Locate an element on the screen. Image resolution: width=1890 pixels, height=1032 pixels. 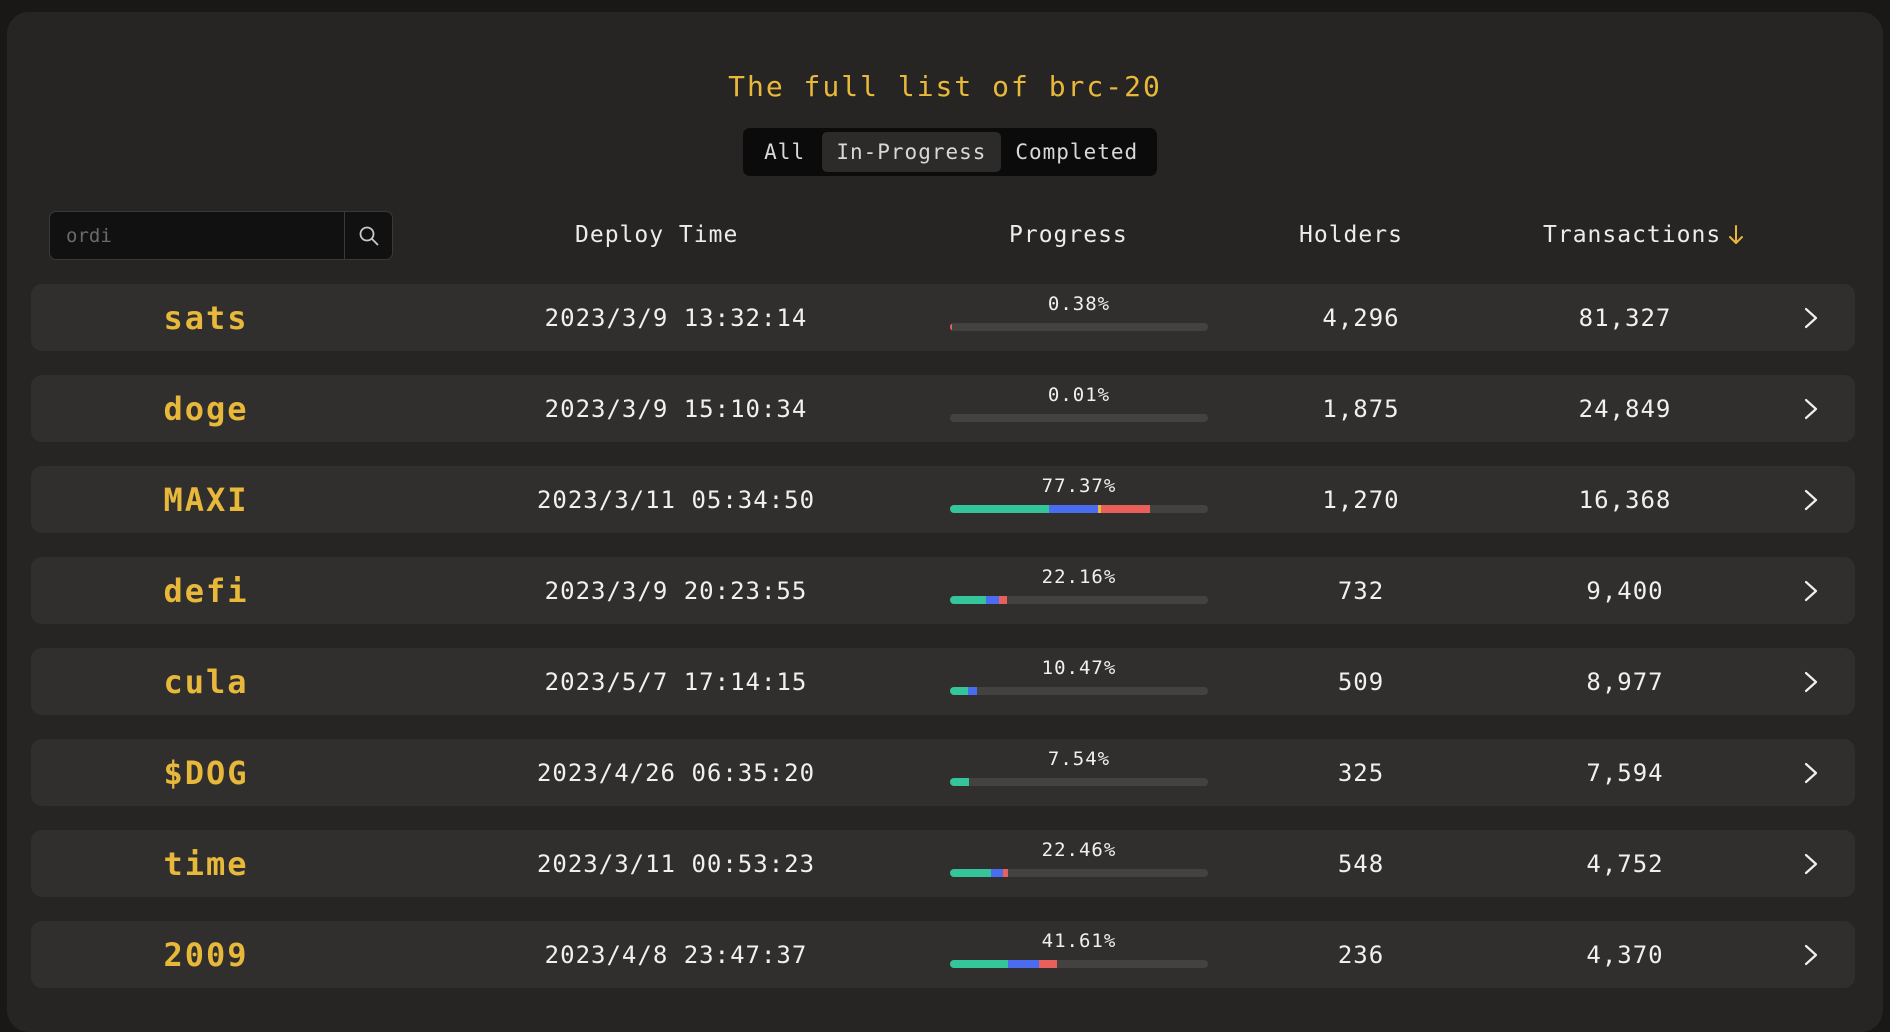
table-row: defi 2023/3/9 20:23:55 22.16% 732 9,400 is located at coordinates (943, 590).